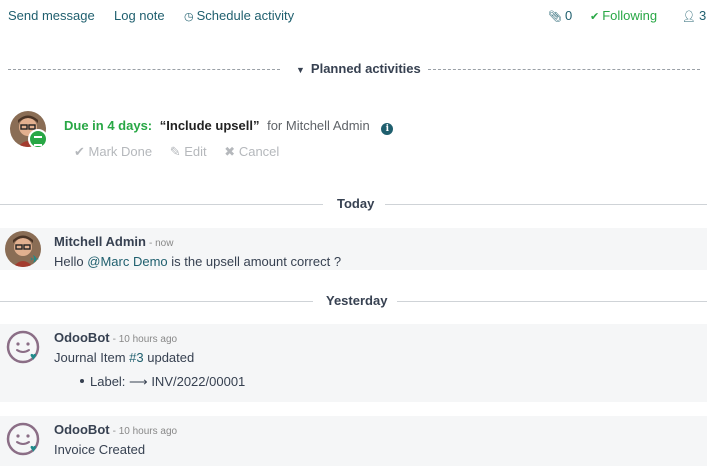  I want to click on date-separator-today: Today, so click(353, 204).